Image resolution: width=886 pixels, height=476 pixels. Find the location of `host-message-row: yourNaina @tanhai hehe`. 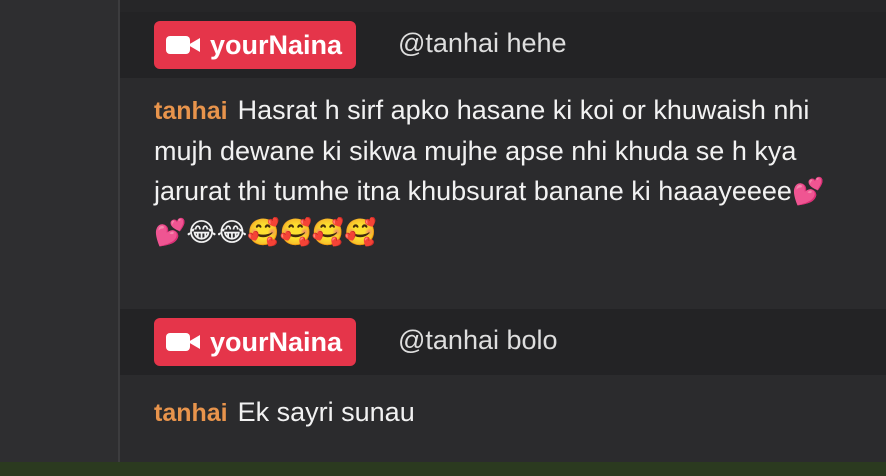

host-message-row: yourNaina @tanhai hehe is located at coordinates (503, 45).